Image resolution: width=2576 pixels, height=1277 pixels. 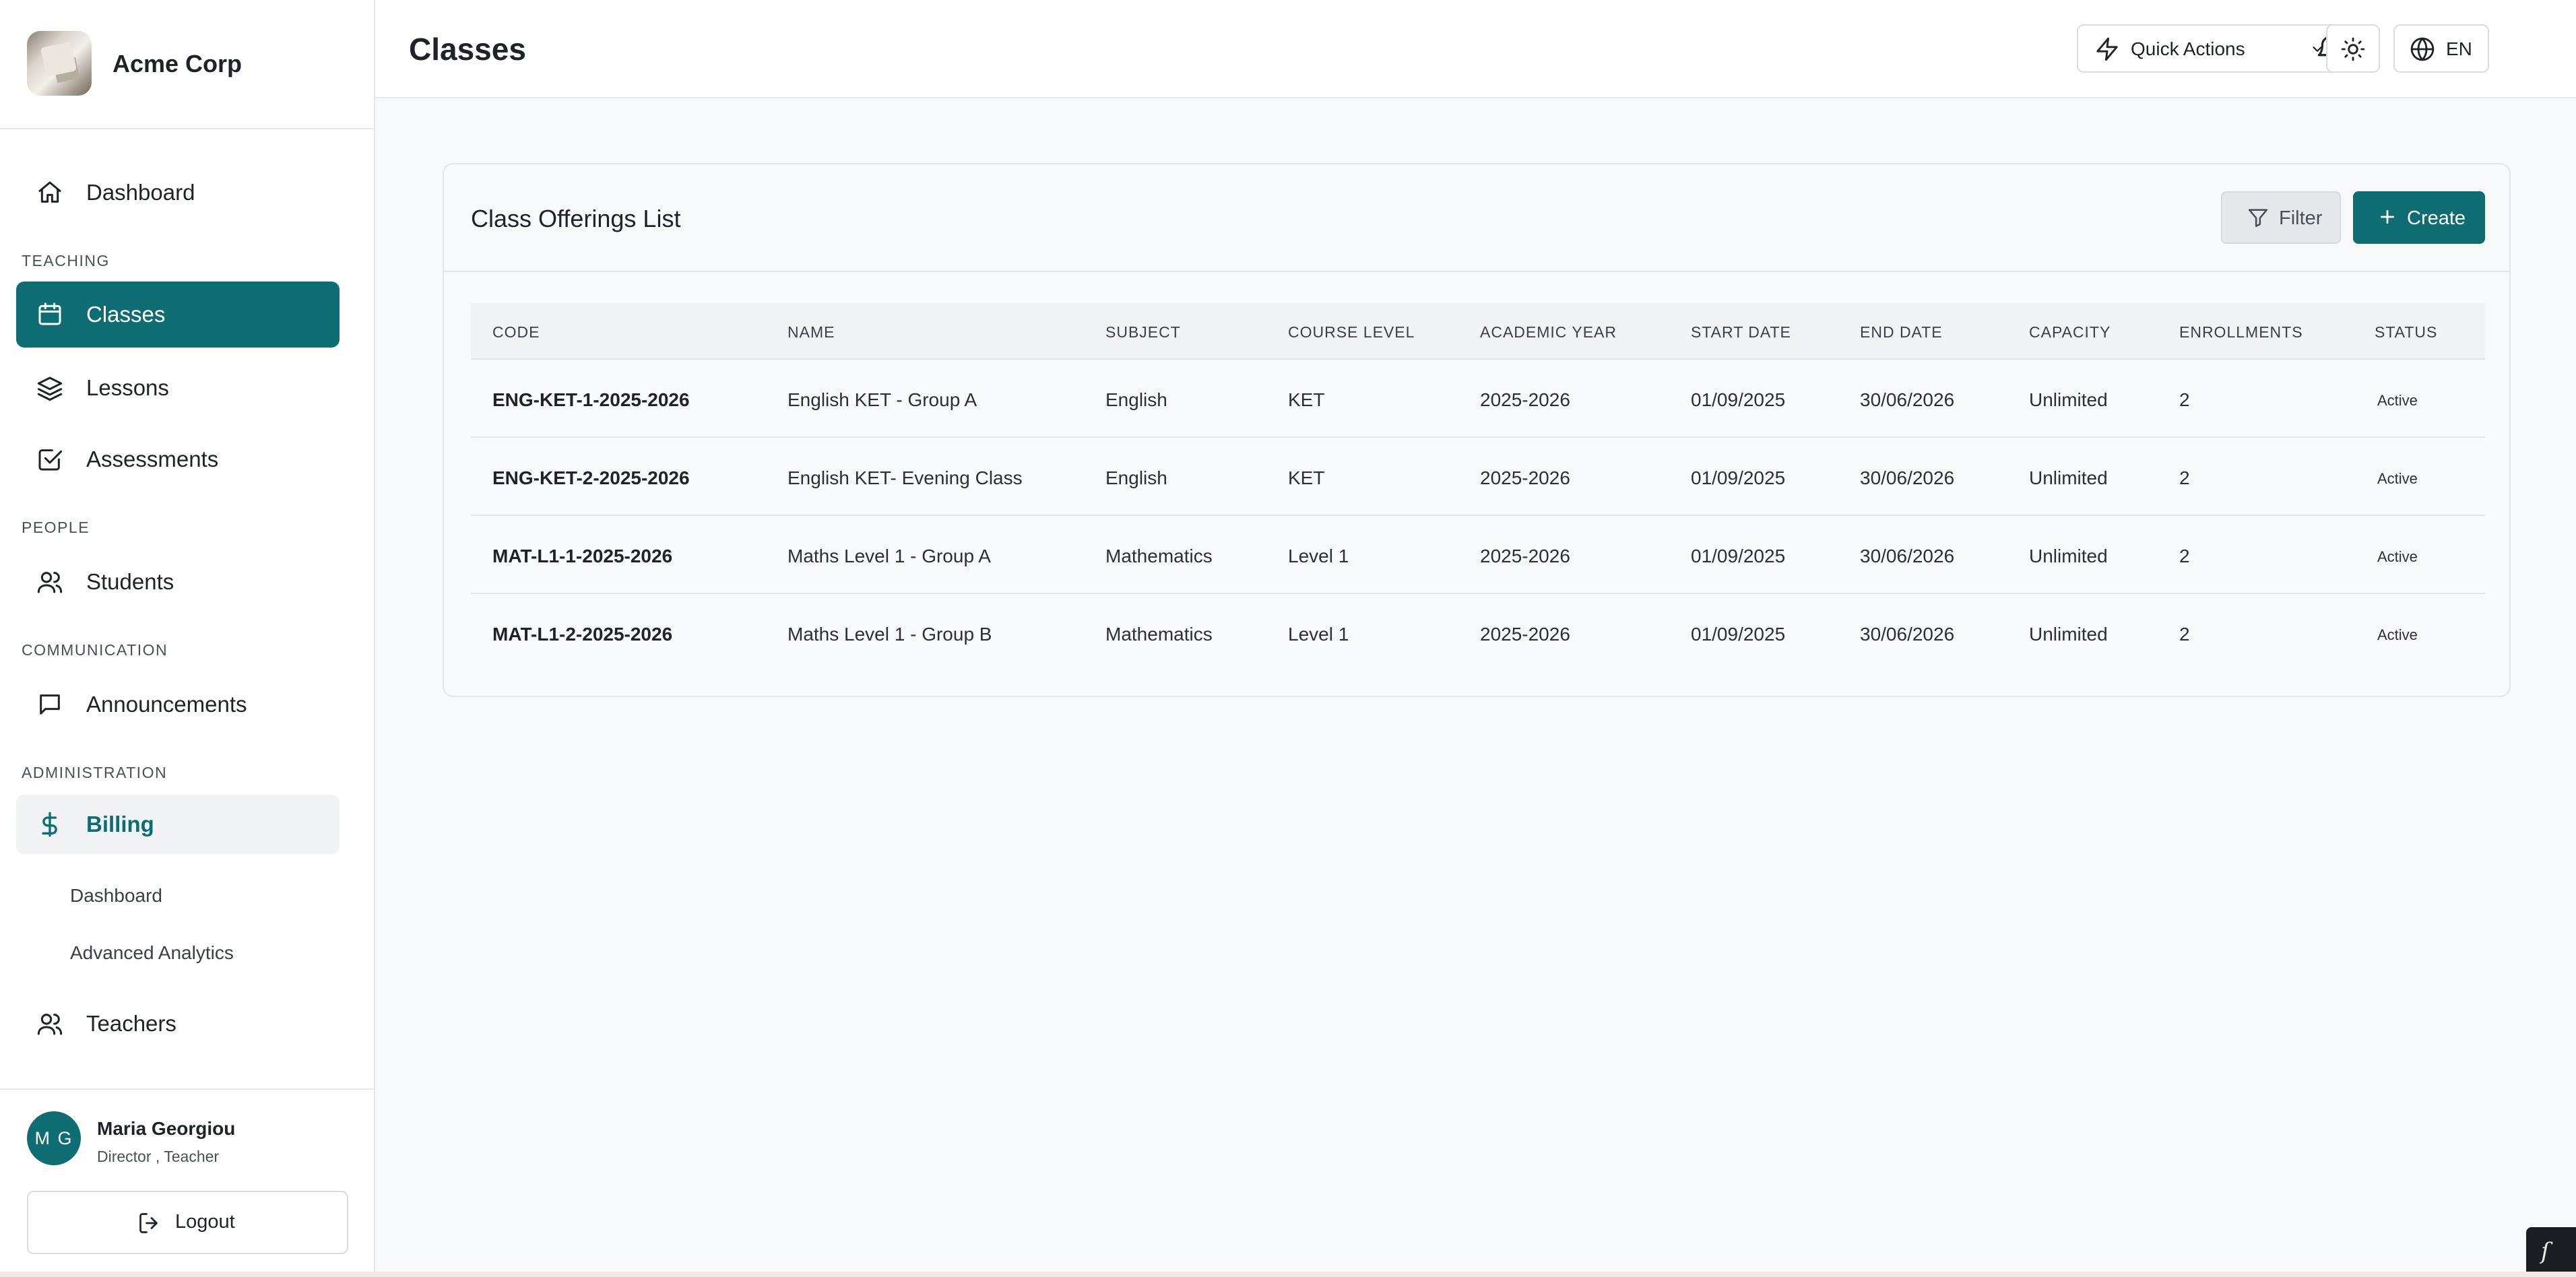 What do you see at coordinates (126, 314) in the screenshot?
I see `sidebar-item-label: Classes` at bounding box center [126, 314].